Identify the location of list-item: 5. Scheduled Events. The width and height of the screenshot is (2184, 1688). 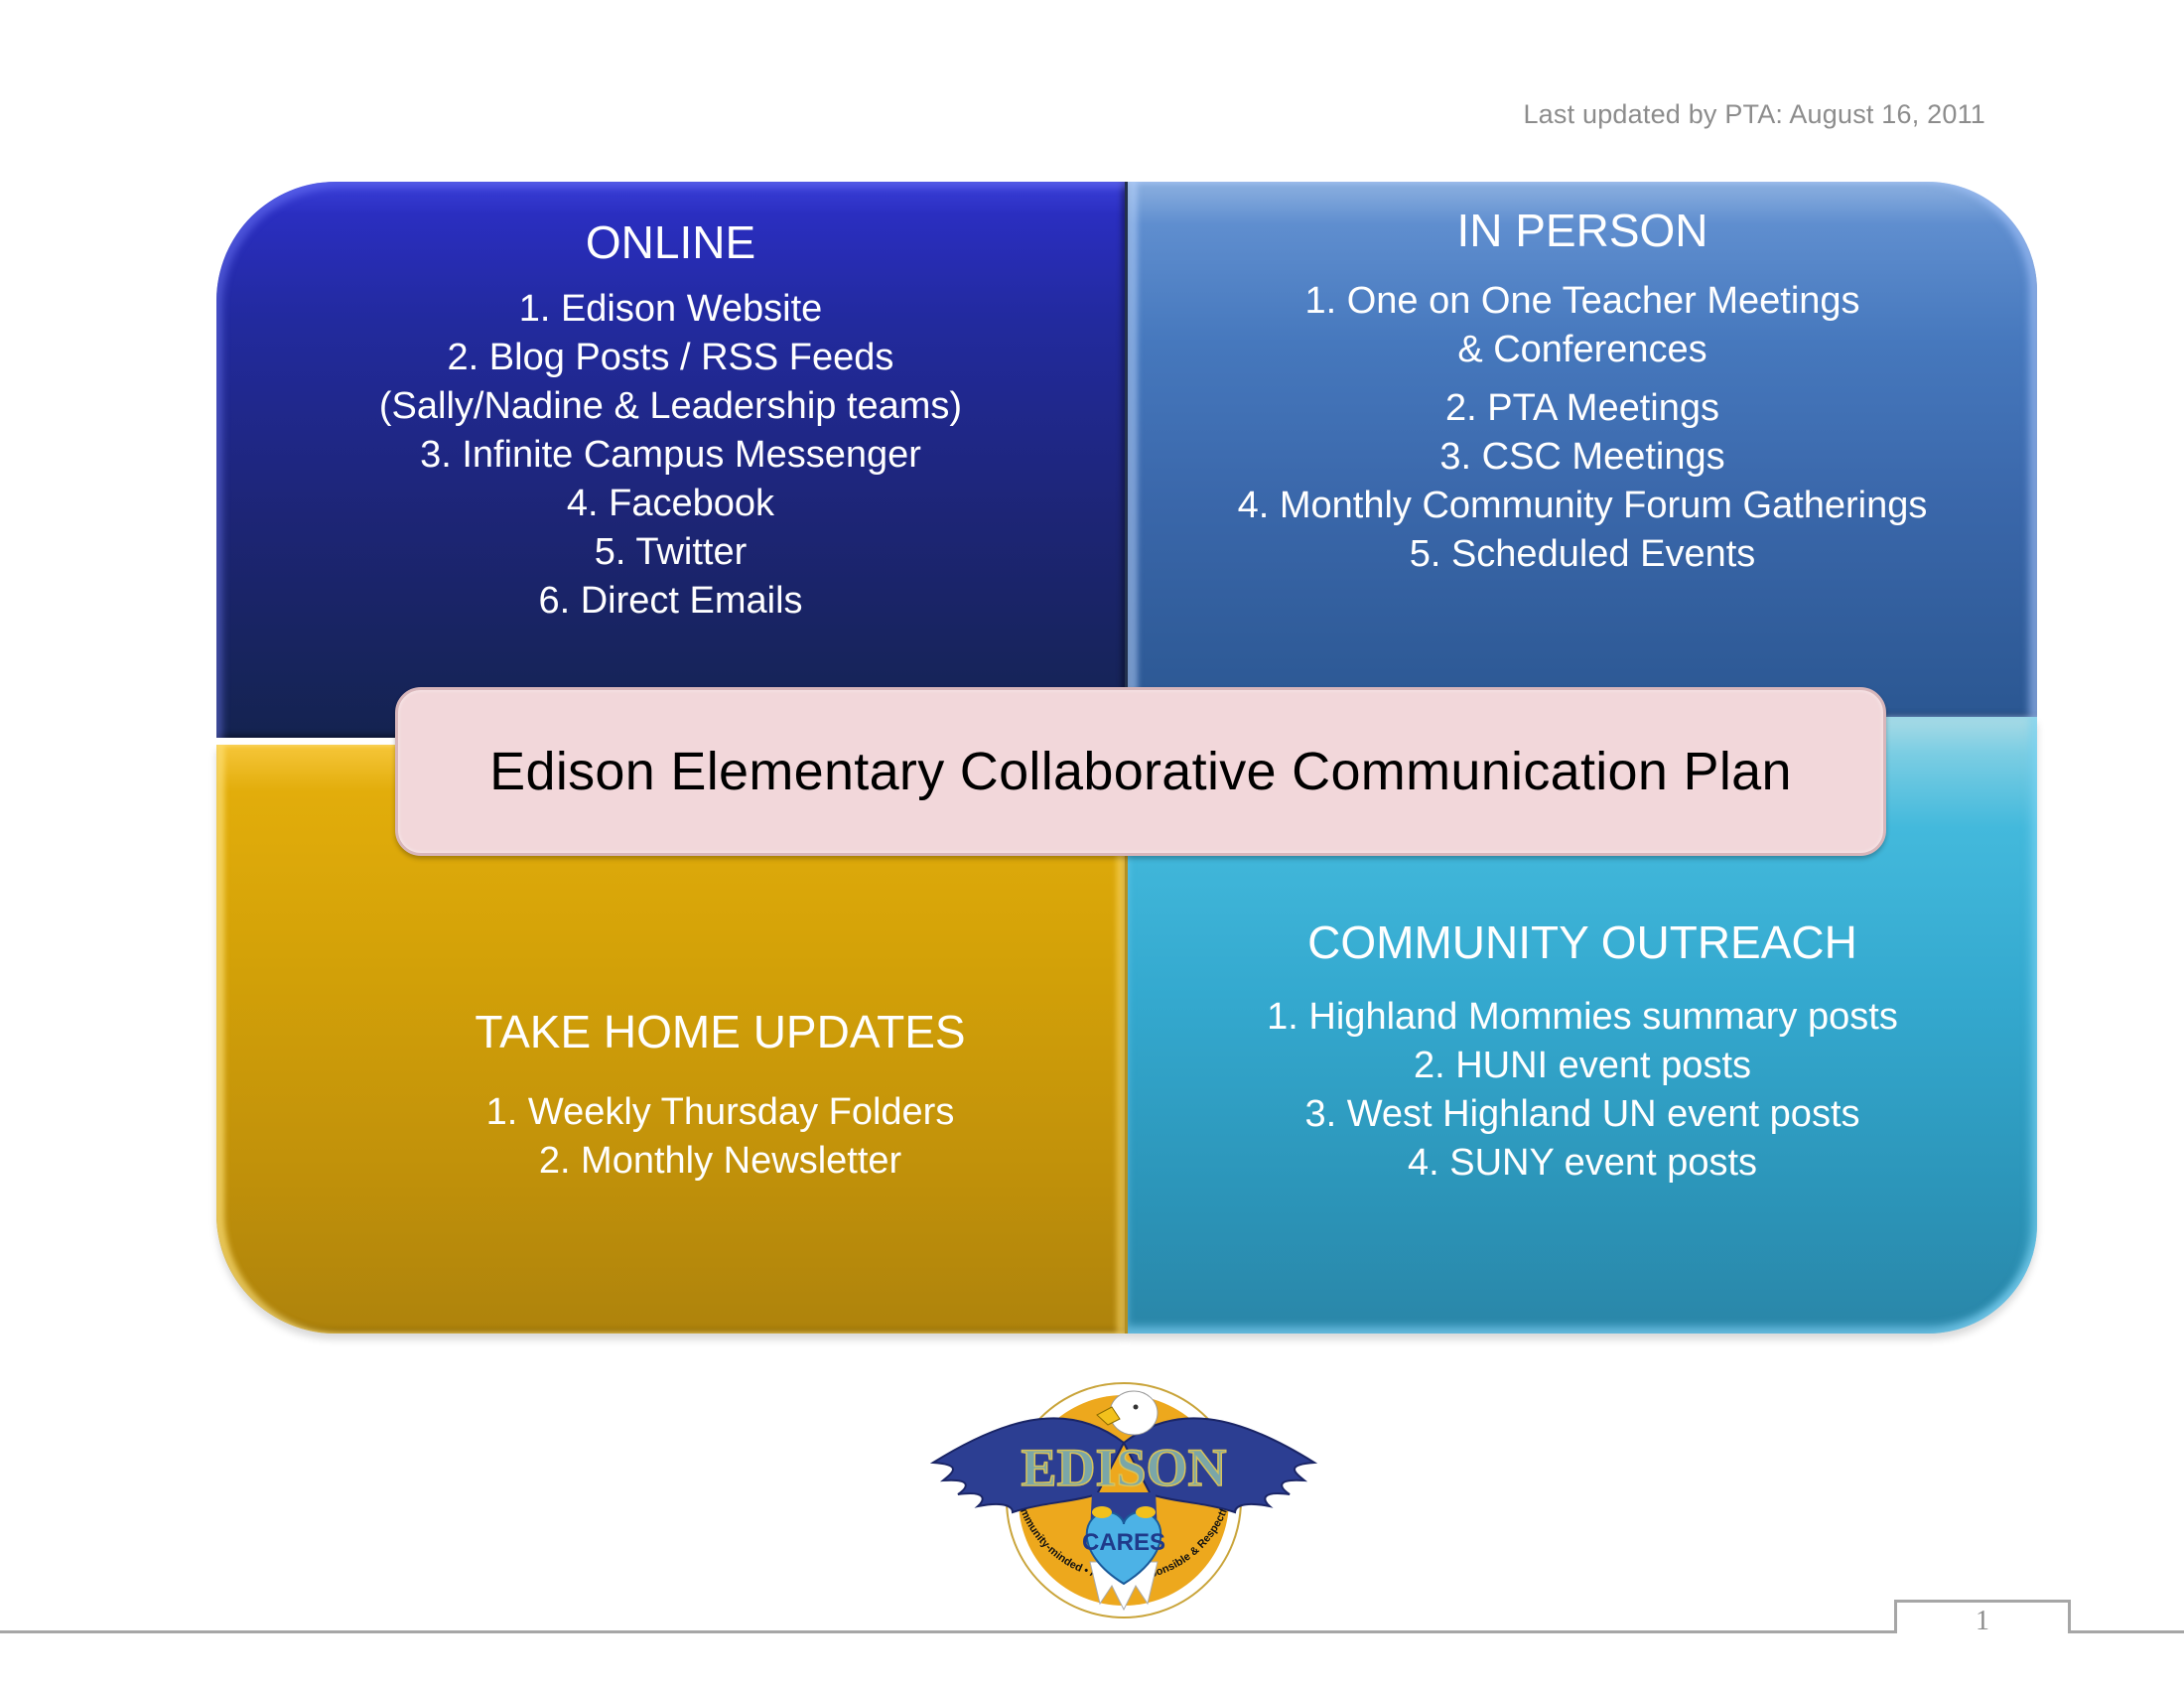
(1582, 554).